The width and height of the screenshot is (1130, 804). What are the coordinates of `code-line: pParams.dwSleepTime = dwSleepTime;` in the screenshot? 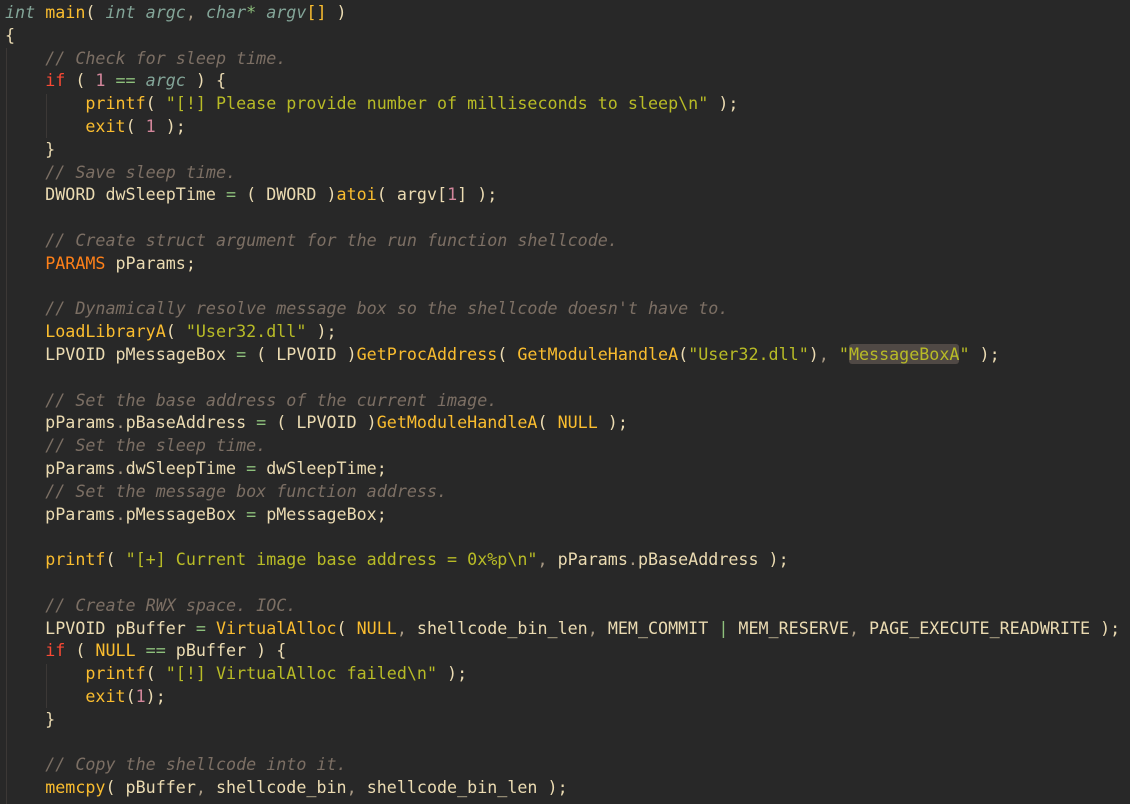 It's located at (562, 468).